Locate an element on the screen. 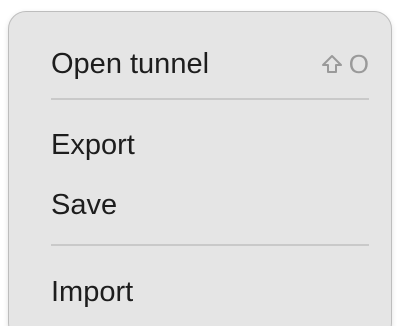 The image size is (398, 326). menu-item-save: Save is located at coordinates (200, 205).